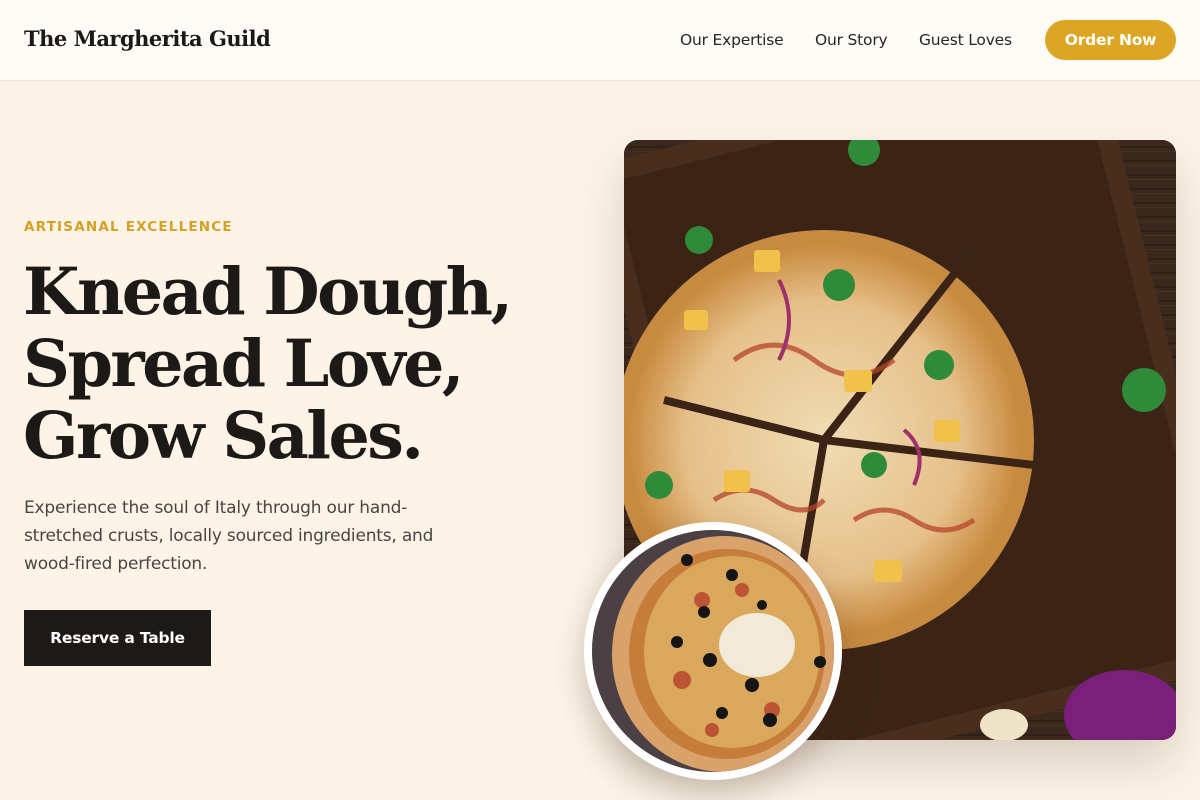  I want to click on hero-headline: Knead Dough, Spread Love, Grow Sales., so click(303, 364).